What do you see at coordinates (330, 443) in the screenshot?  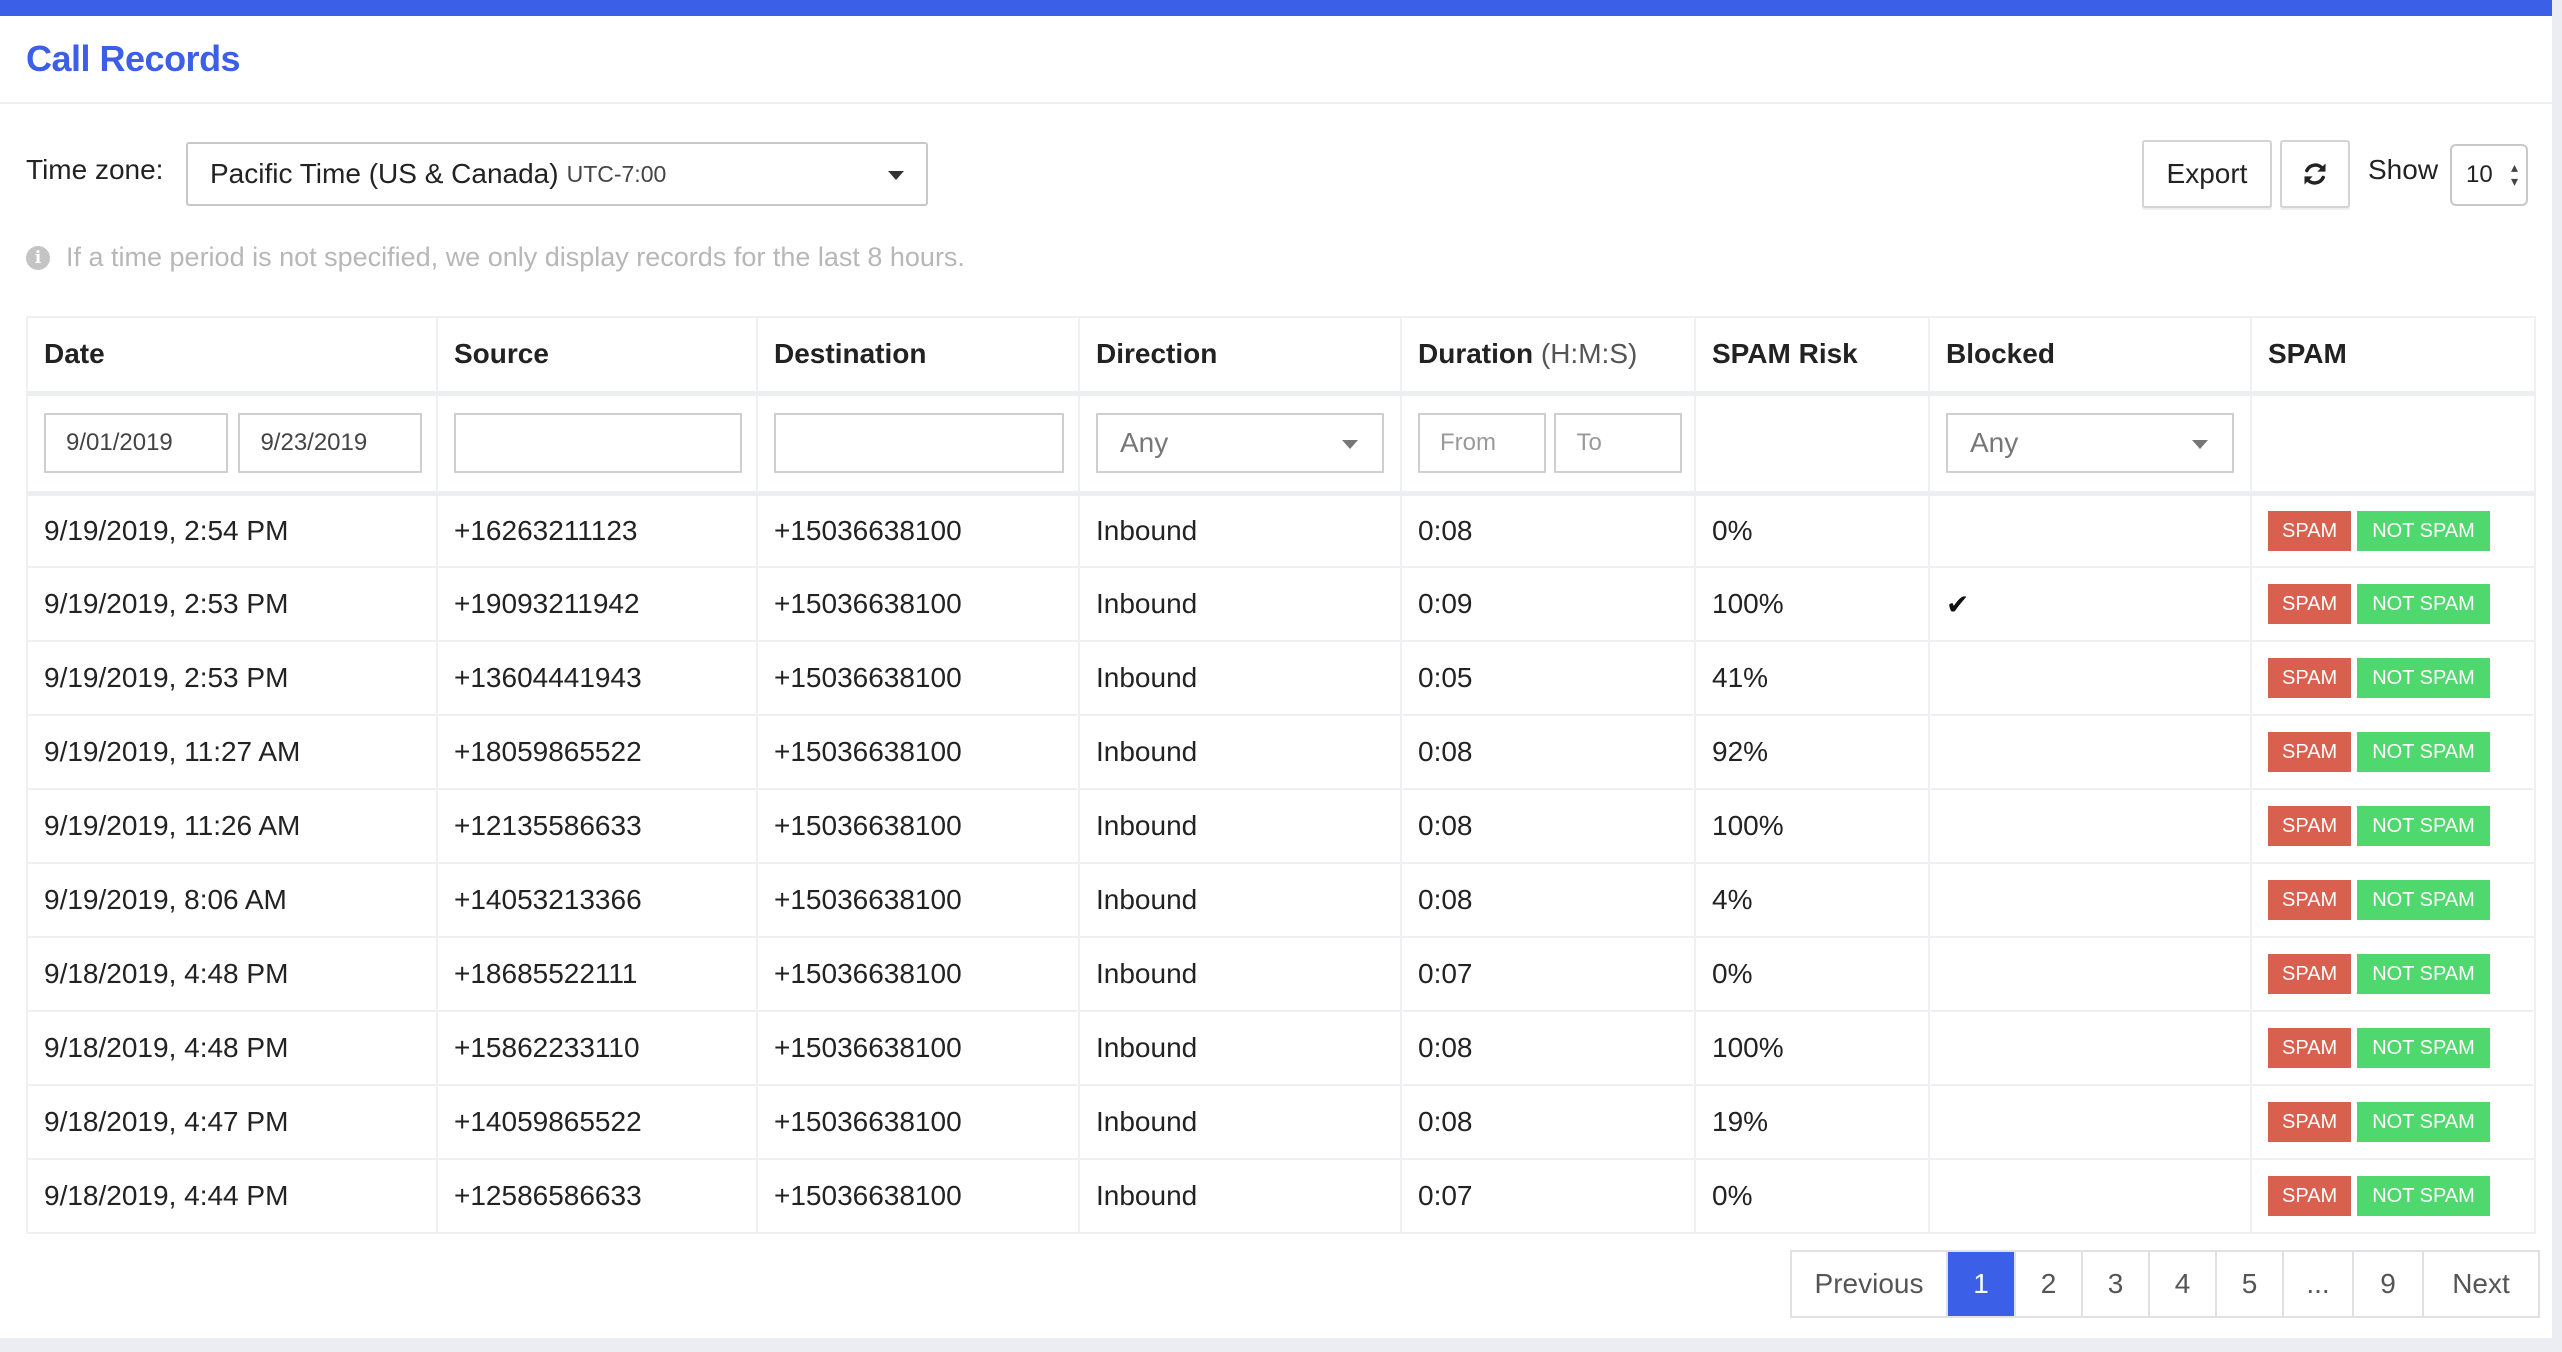 I see `date-to-input: 9/23/2019` at bounding box center [330, 443].